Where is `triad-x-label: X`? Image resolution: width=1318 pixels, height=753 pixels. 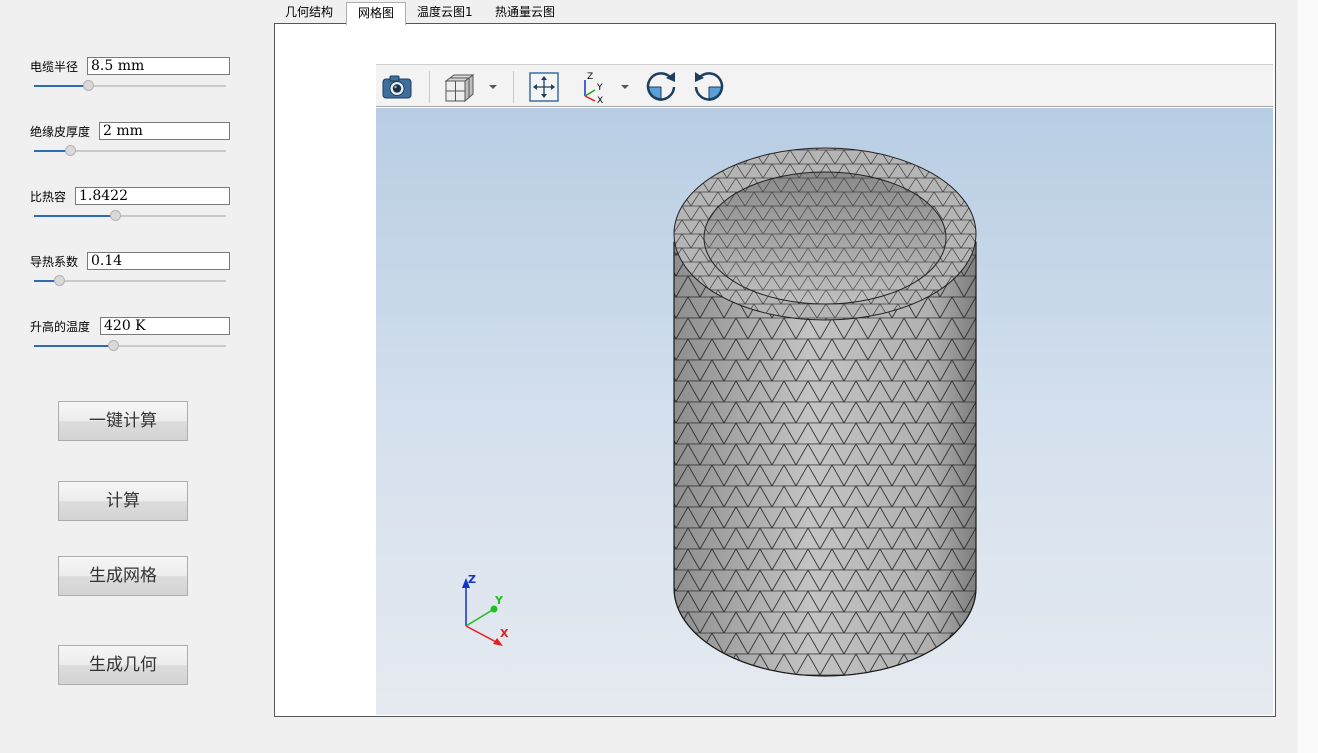
triad-x-label: X is located at coordinates (504, 633).